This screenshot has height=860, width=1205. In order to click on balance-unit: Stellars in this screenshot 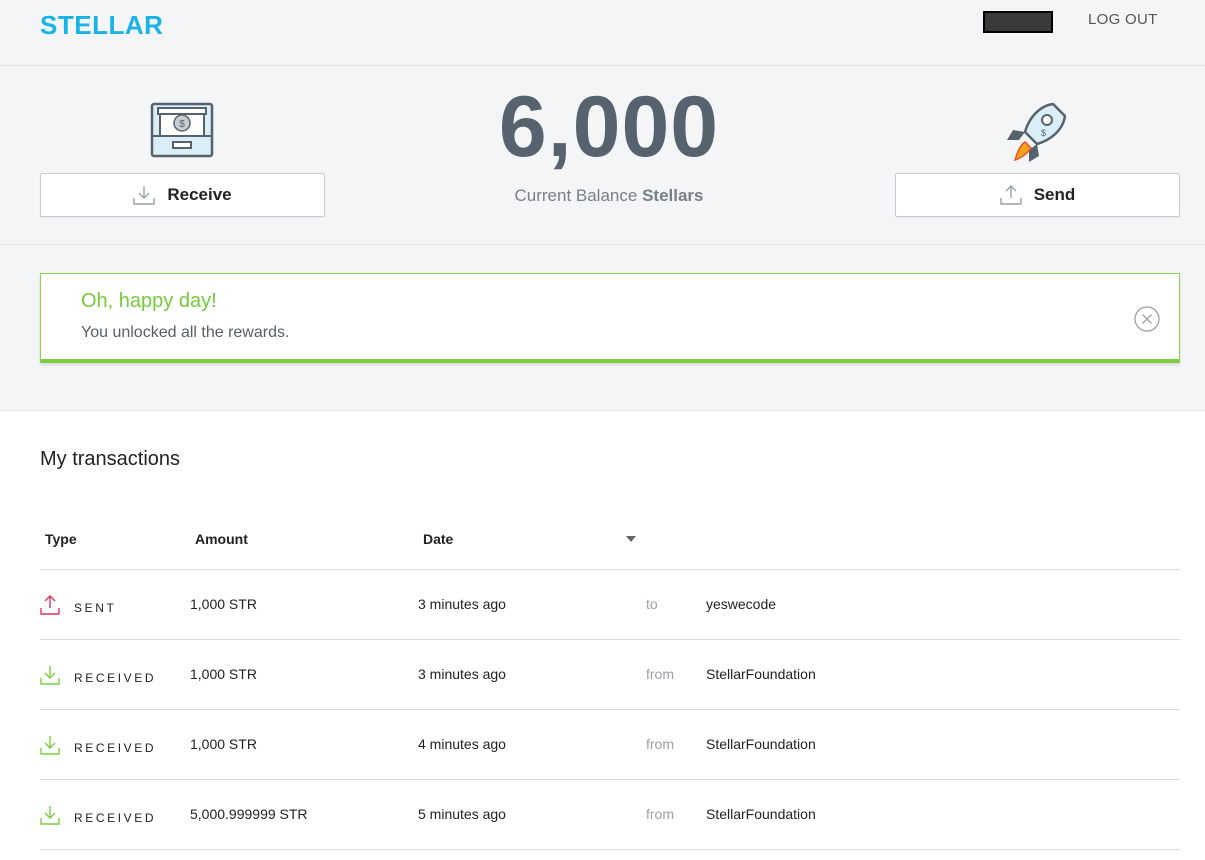, I will do `click(673, 195)`.